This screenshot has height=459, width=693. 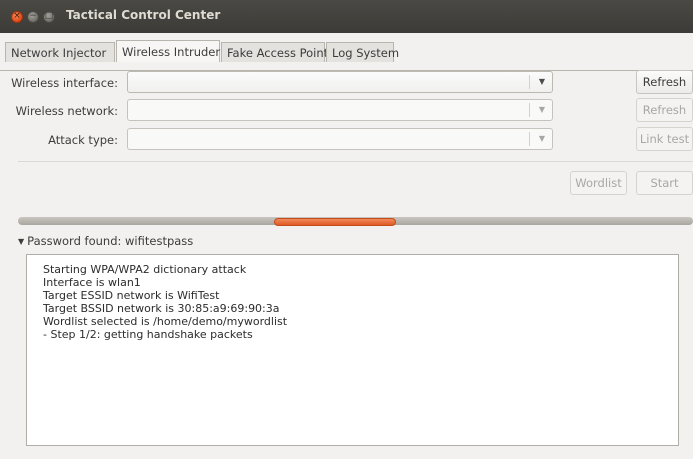 I want to click on minimize-icon: −, so click(x=33, y=16).